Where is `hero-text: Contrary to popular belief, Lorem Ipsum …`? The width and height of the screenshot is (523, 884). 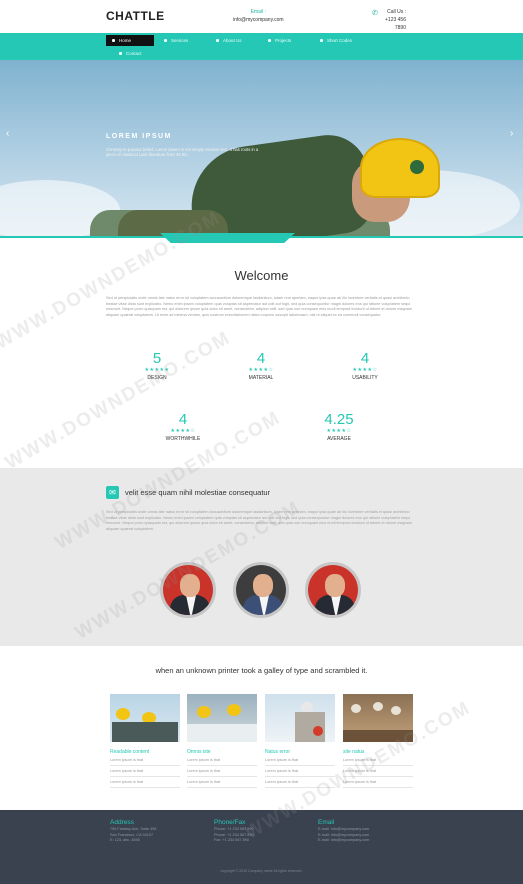 hero-text: Contrary to popular belief, Lorem Ipsum … is located at coordinates (182, 152).